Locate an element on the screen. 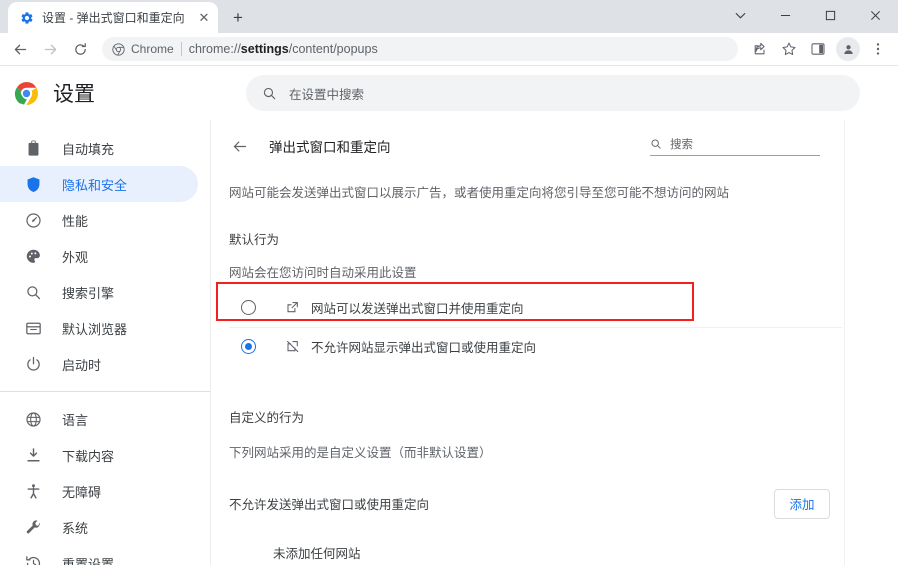  sidebar-item-label: 自动填充 is located at coordinates (88, 149).